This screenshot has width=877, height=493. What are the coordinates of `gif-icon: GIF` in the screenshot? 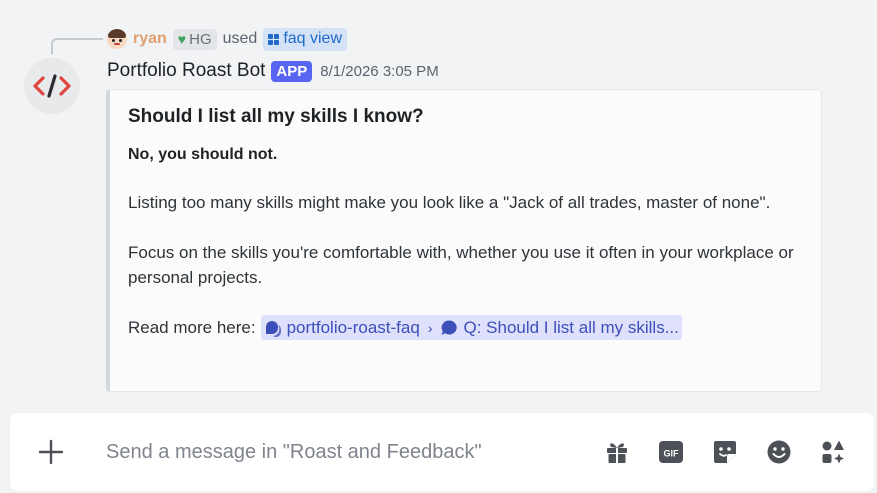 It's located at (671, 452).